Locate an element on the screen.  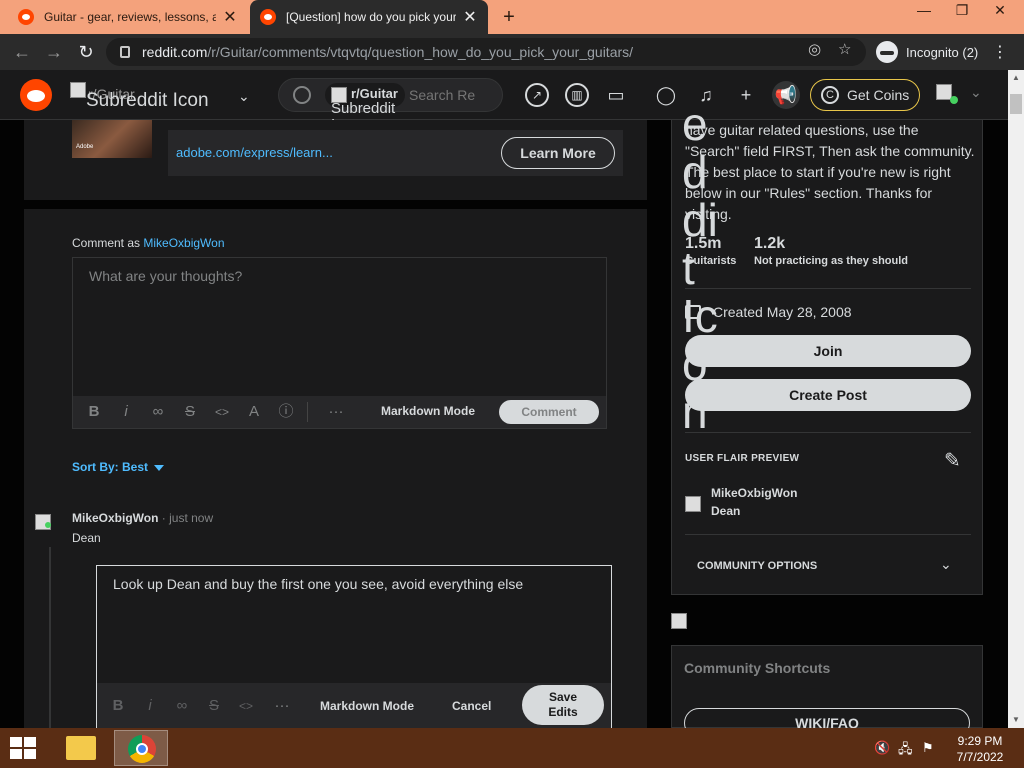
comment-textarea is located at coordinates (339, 328).